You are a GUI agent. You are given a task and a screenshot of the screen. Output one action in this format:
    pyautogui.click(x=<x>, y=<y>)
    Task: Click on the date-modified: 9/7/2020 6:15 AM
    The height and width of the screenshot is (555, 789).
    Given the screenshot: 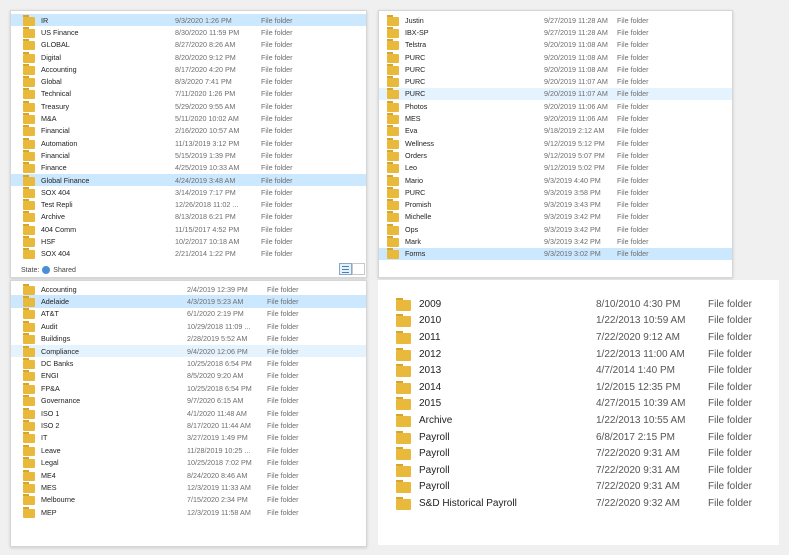 What is the action you would take?
    pyautogui.click(x=215, y=401)
    